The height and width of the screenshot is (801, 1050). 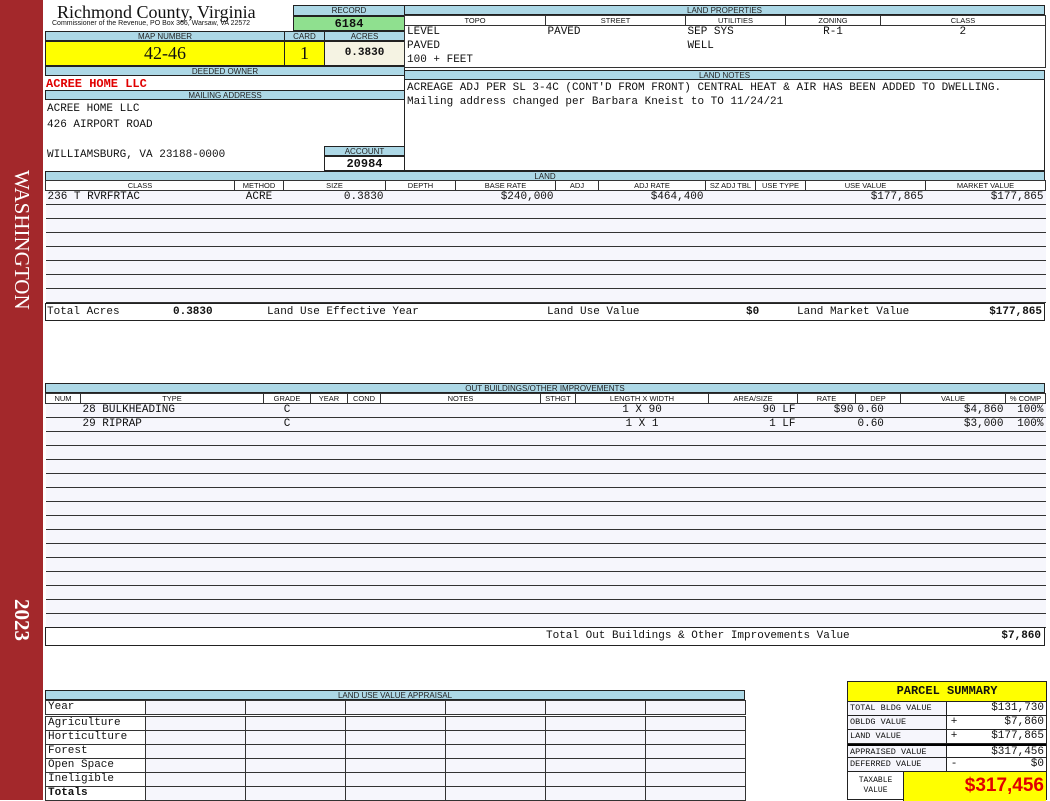 What do you see at coordinates (287, 424) in the screenshot?
I see `outbuilding-cell: C` at bounding box center [287, 424].